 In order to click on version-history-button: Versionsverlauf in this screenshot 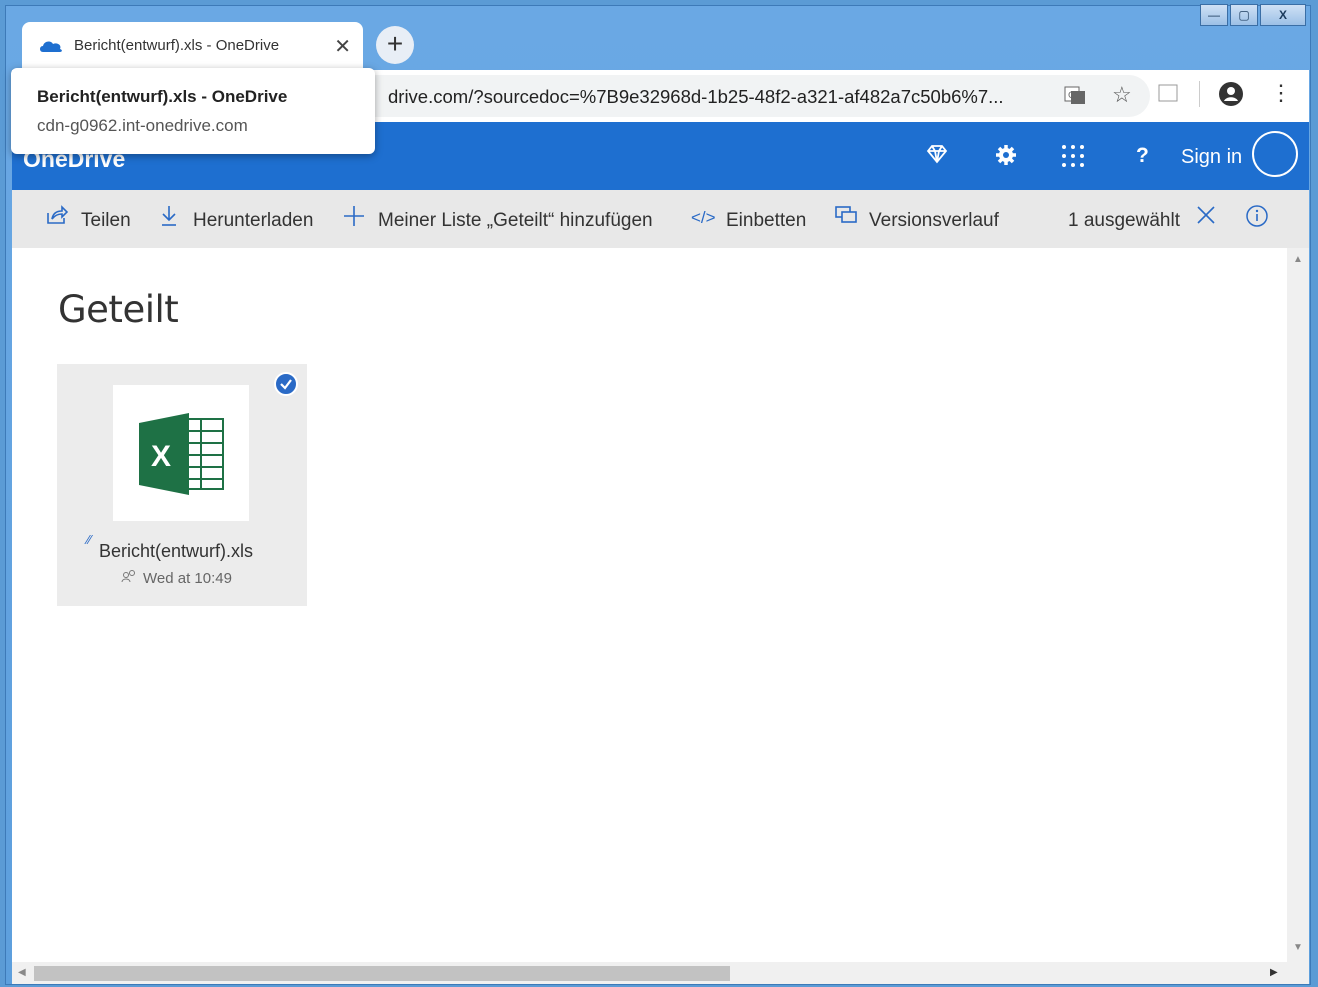, I will do `click(934, 221)`.